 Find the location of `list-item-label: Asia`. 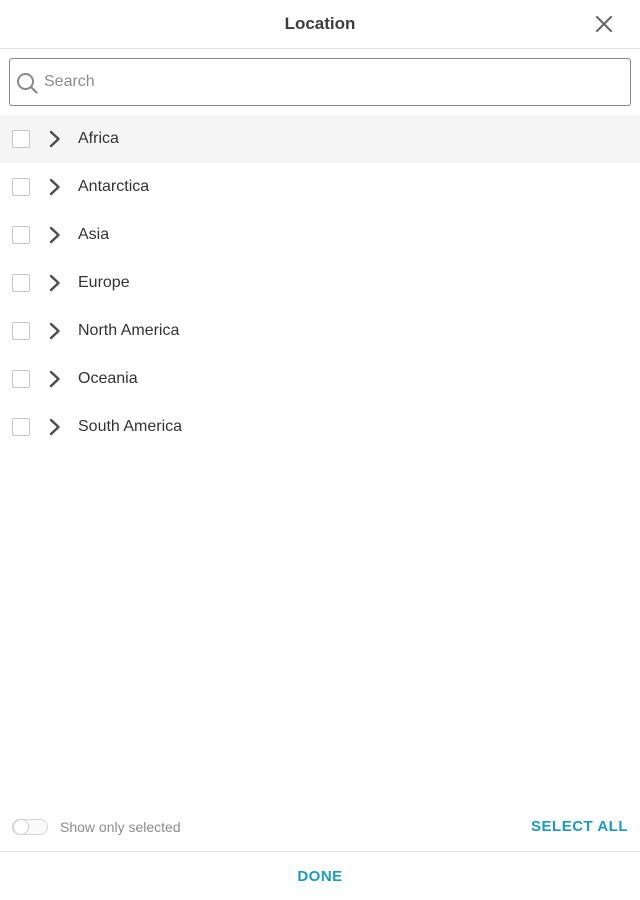

list-item-label: Asia is located at coordinates (94, 234).